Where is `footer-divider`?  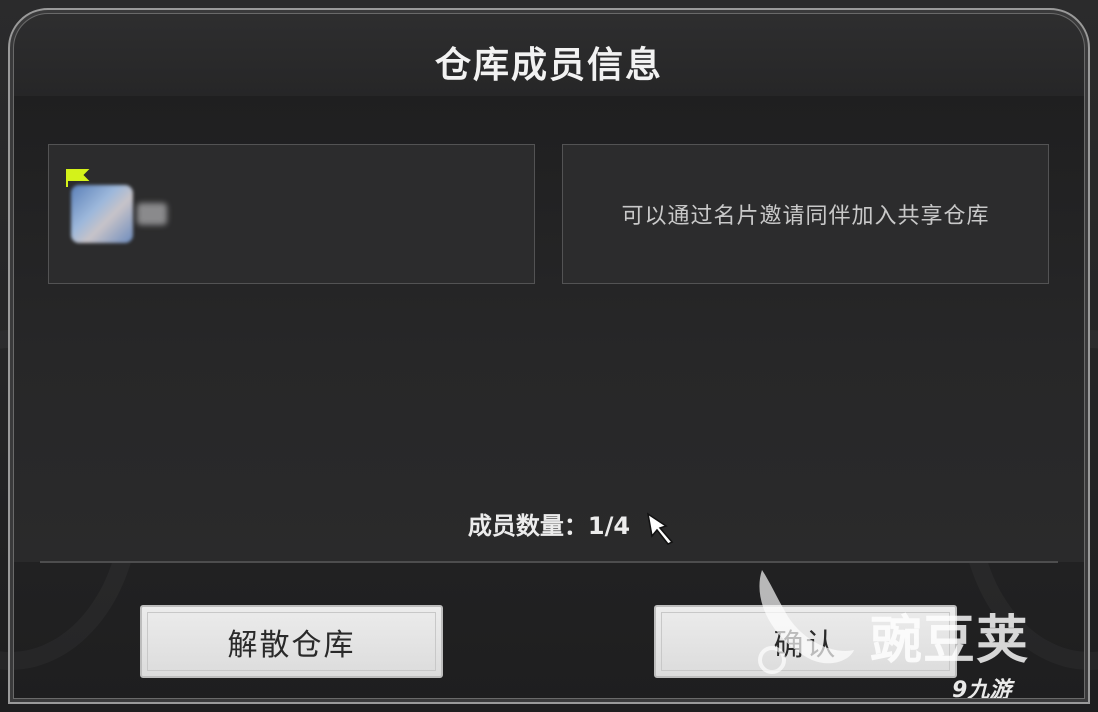
footer-divider is located at coordinates (549, 562).